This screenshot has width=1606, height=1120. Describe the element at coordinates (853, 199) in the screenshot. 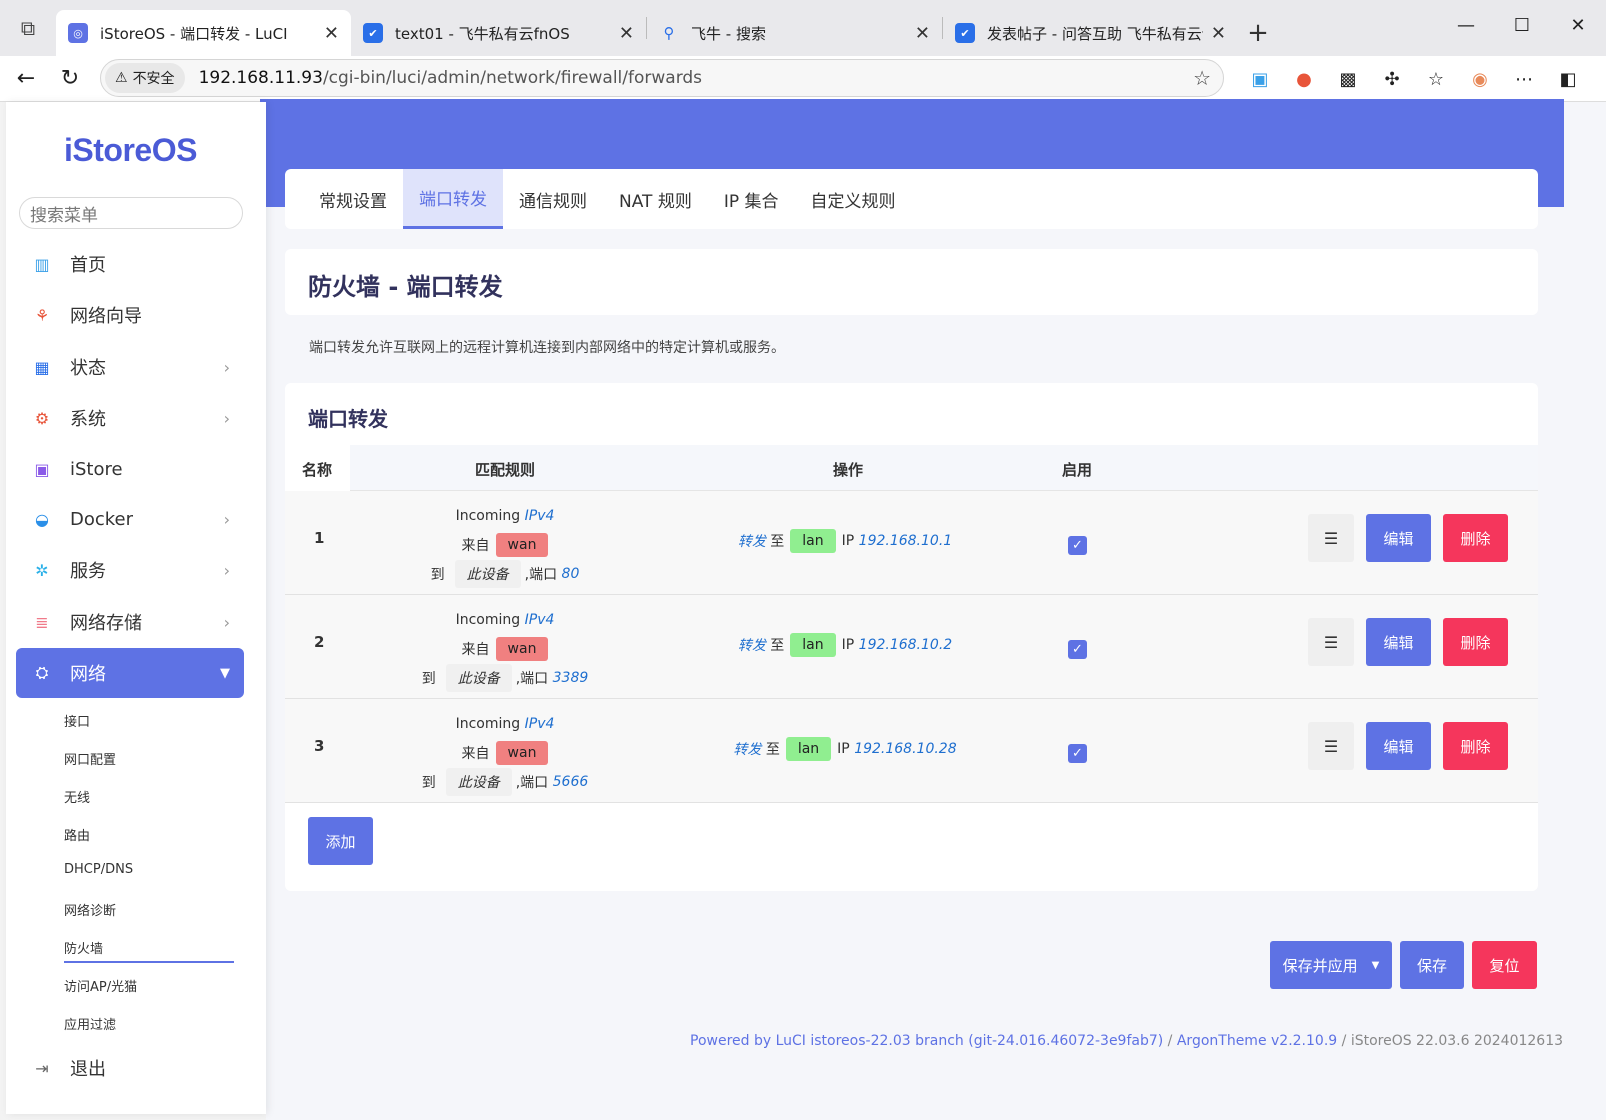

I see `tab-custom-rules: 自定义规则` at that location.